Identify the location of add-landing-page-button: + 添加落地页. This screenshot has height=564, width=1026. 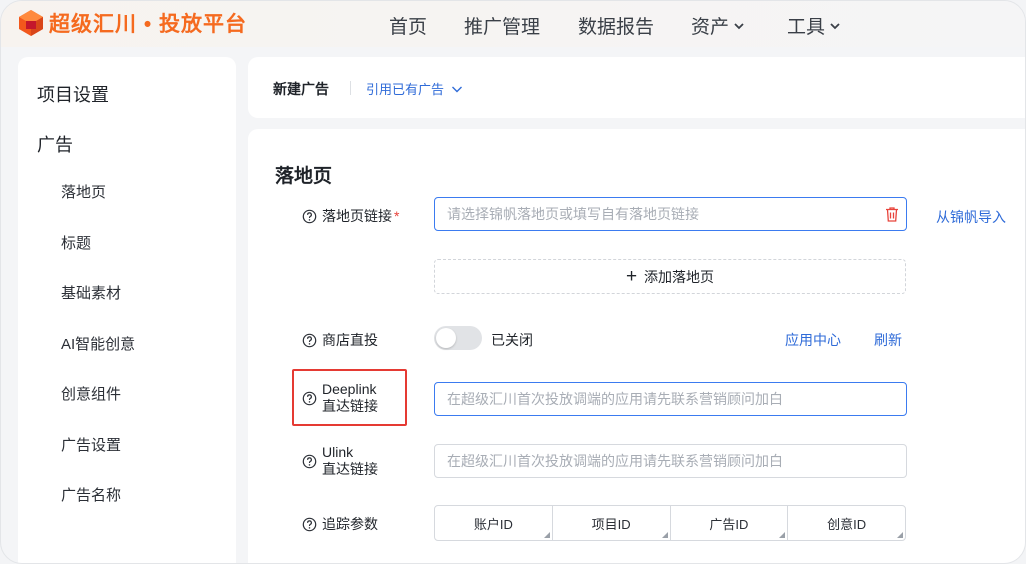
(670, 276).